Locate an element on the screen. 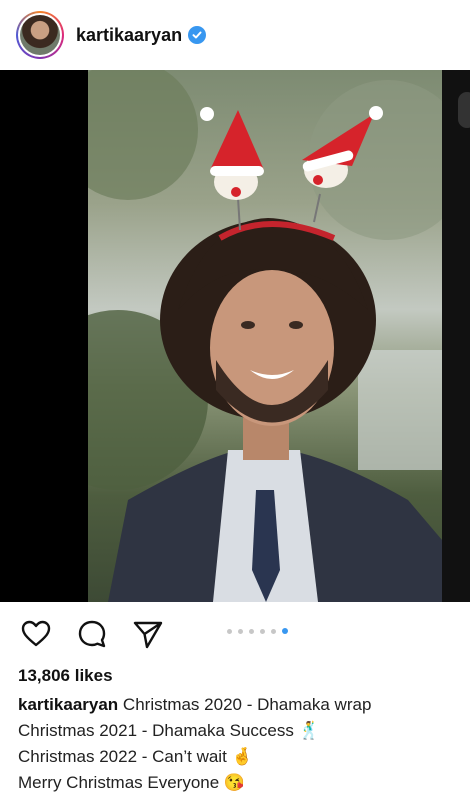 This screenshot has width=470, height=800. likes-count: 13,806 likes is located at coordinates (65, 676).